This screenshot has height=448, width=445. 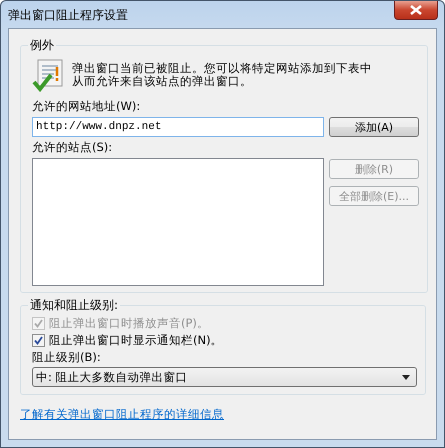 I want to click on window-title: 弹出窗口阻止程序设置, so click(x=68, y=15).